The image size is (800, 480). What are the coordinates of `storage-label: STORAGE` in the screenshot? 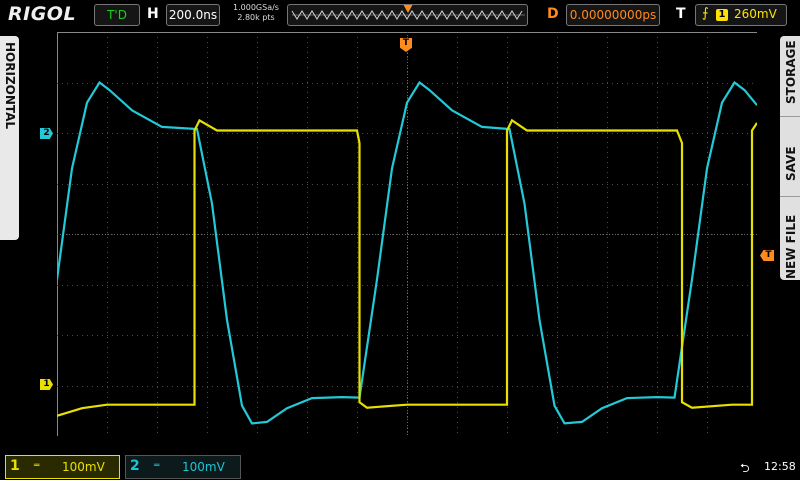 It's located at (791, 72).